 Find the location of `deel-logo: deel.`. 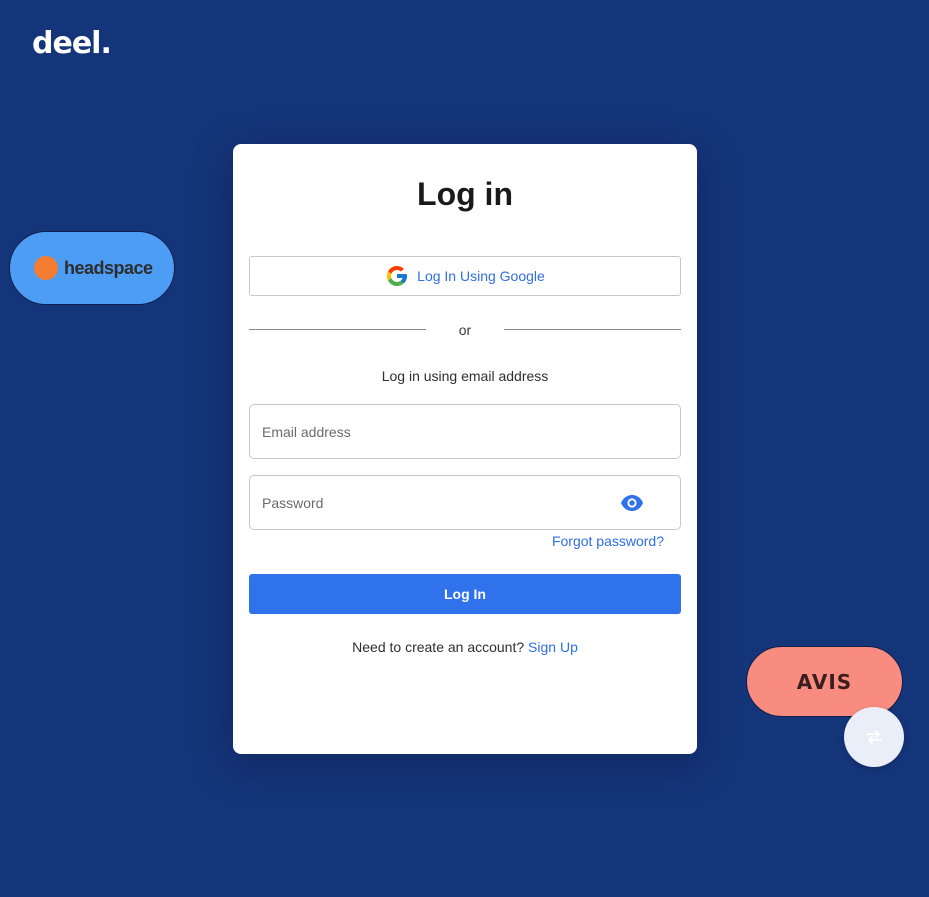

deel-logo: deel. is located at coordinates (72, 43).